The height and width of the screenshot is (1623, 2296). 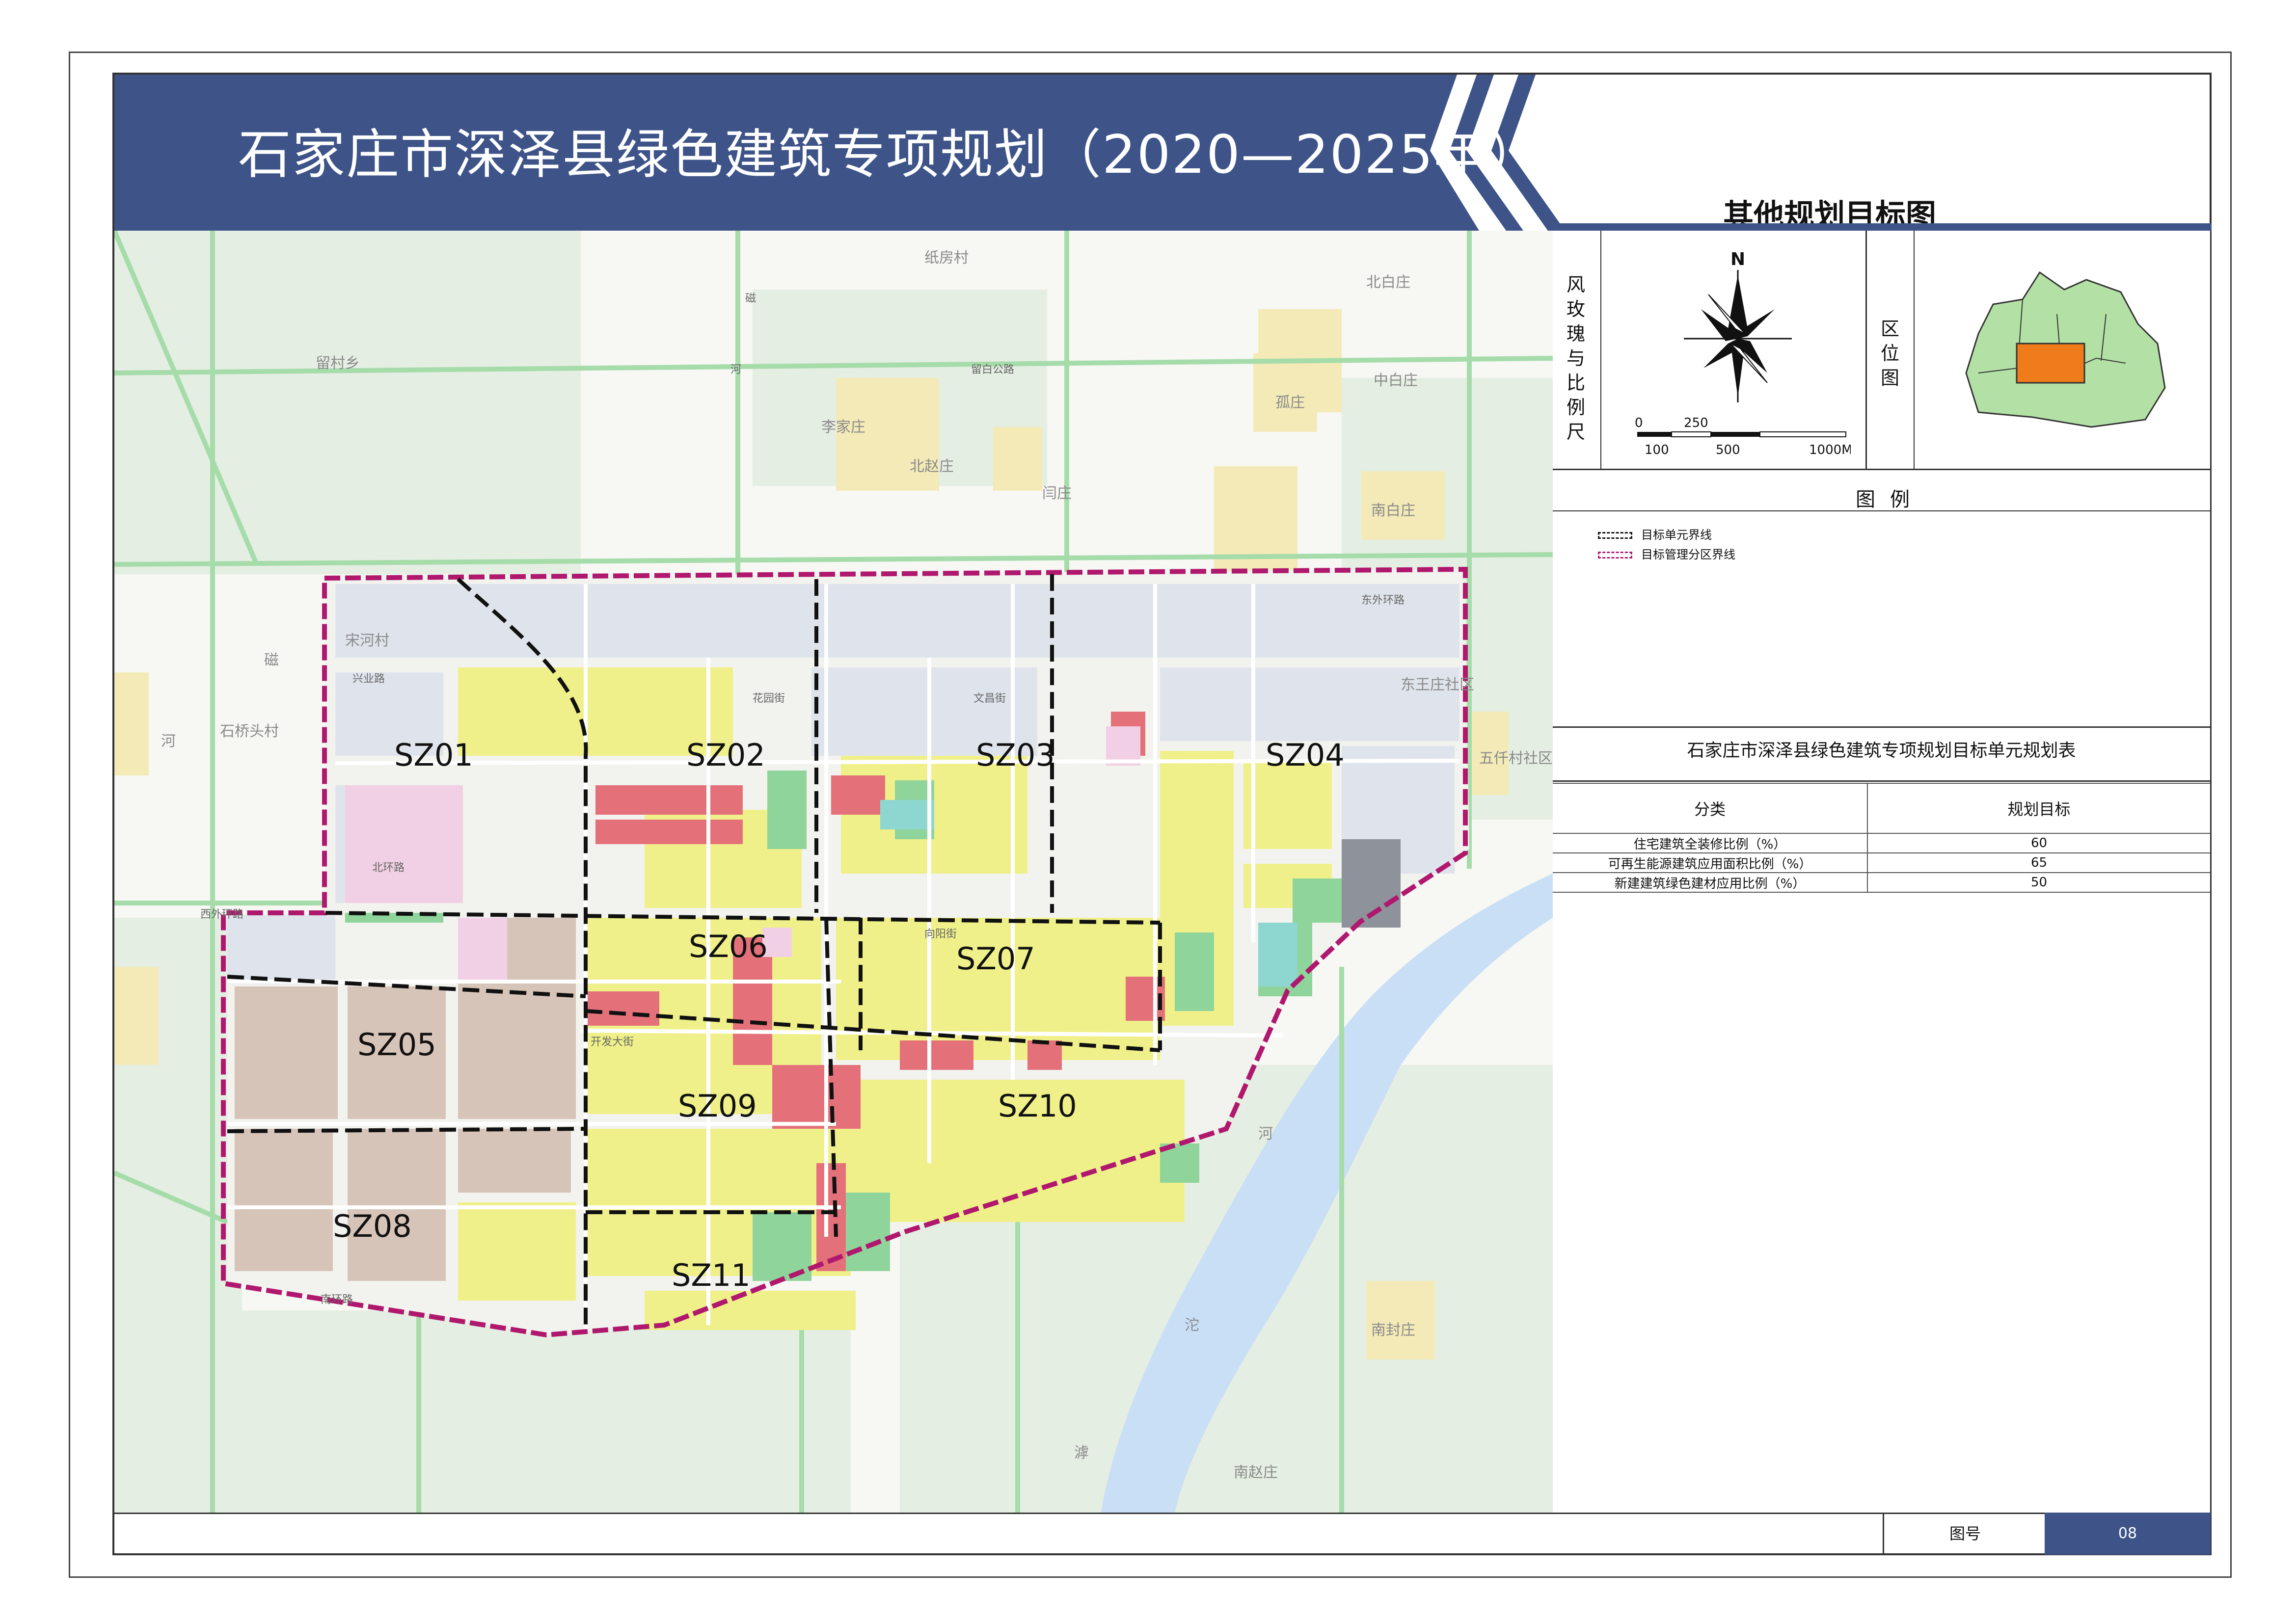 I want to click on place-label: 南白庄, so click(x=1393, y=510).